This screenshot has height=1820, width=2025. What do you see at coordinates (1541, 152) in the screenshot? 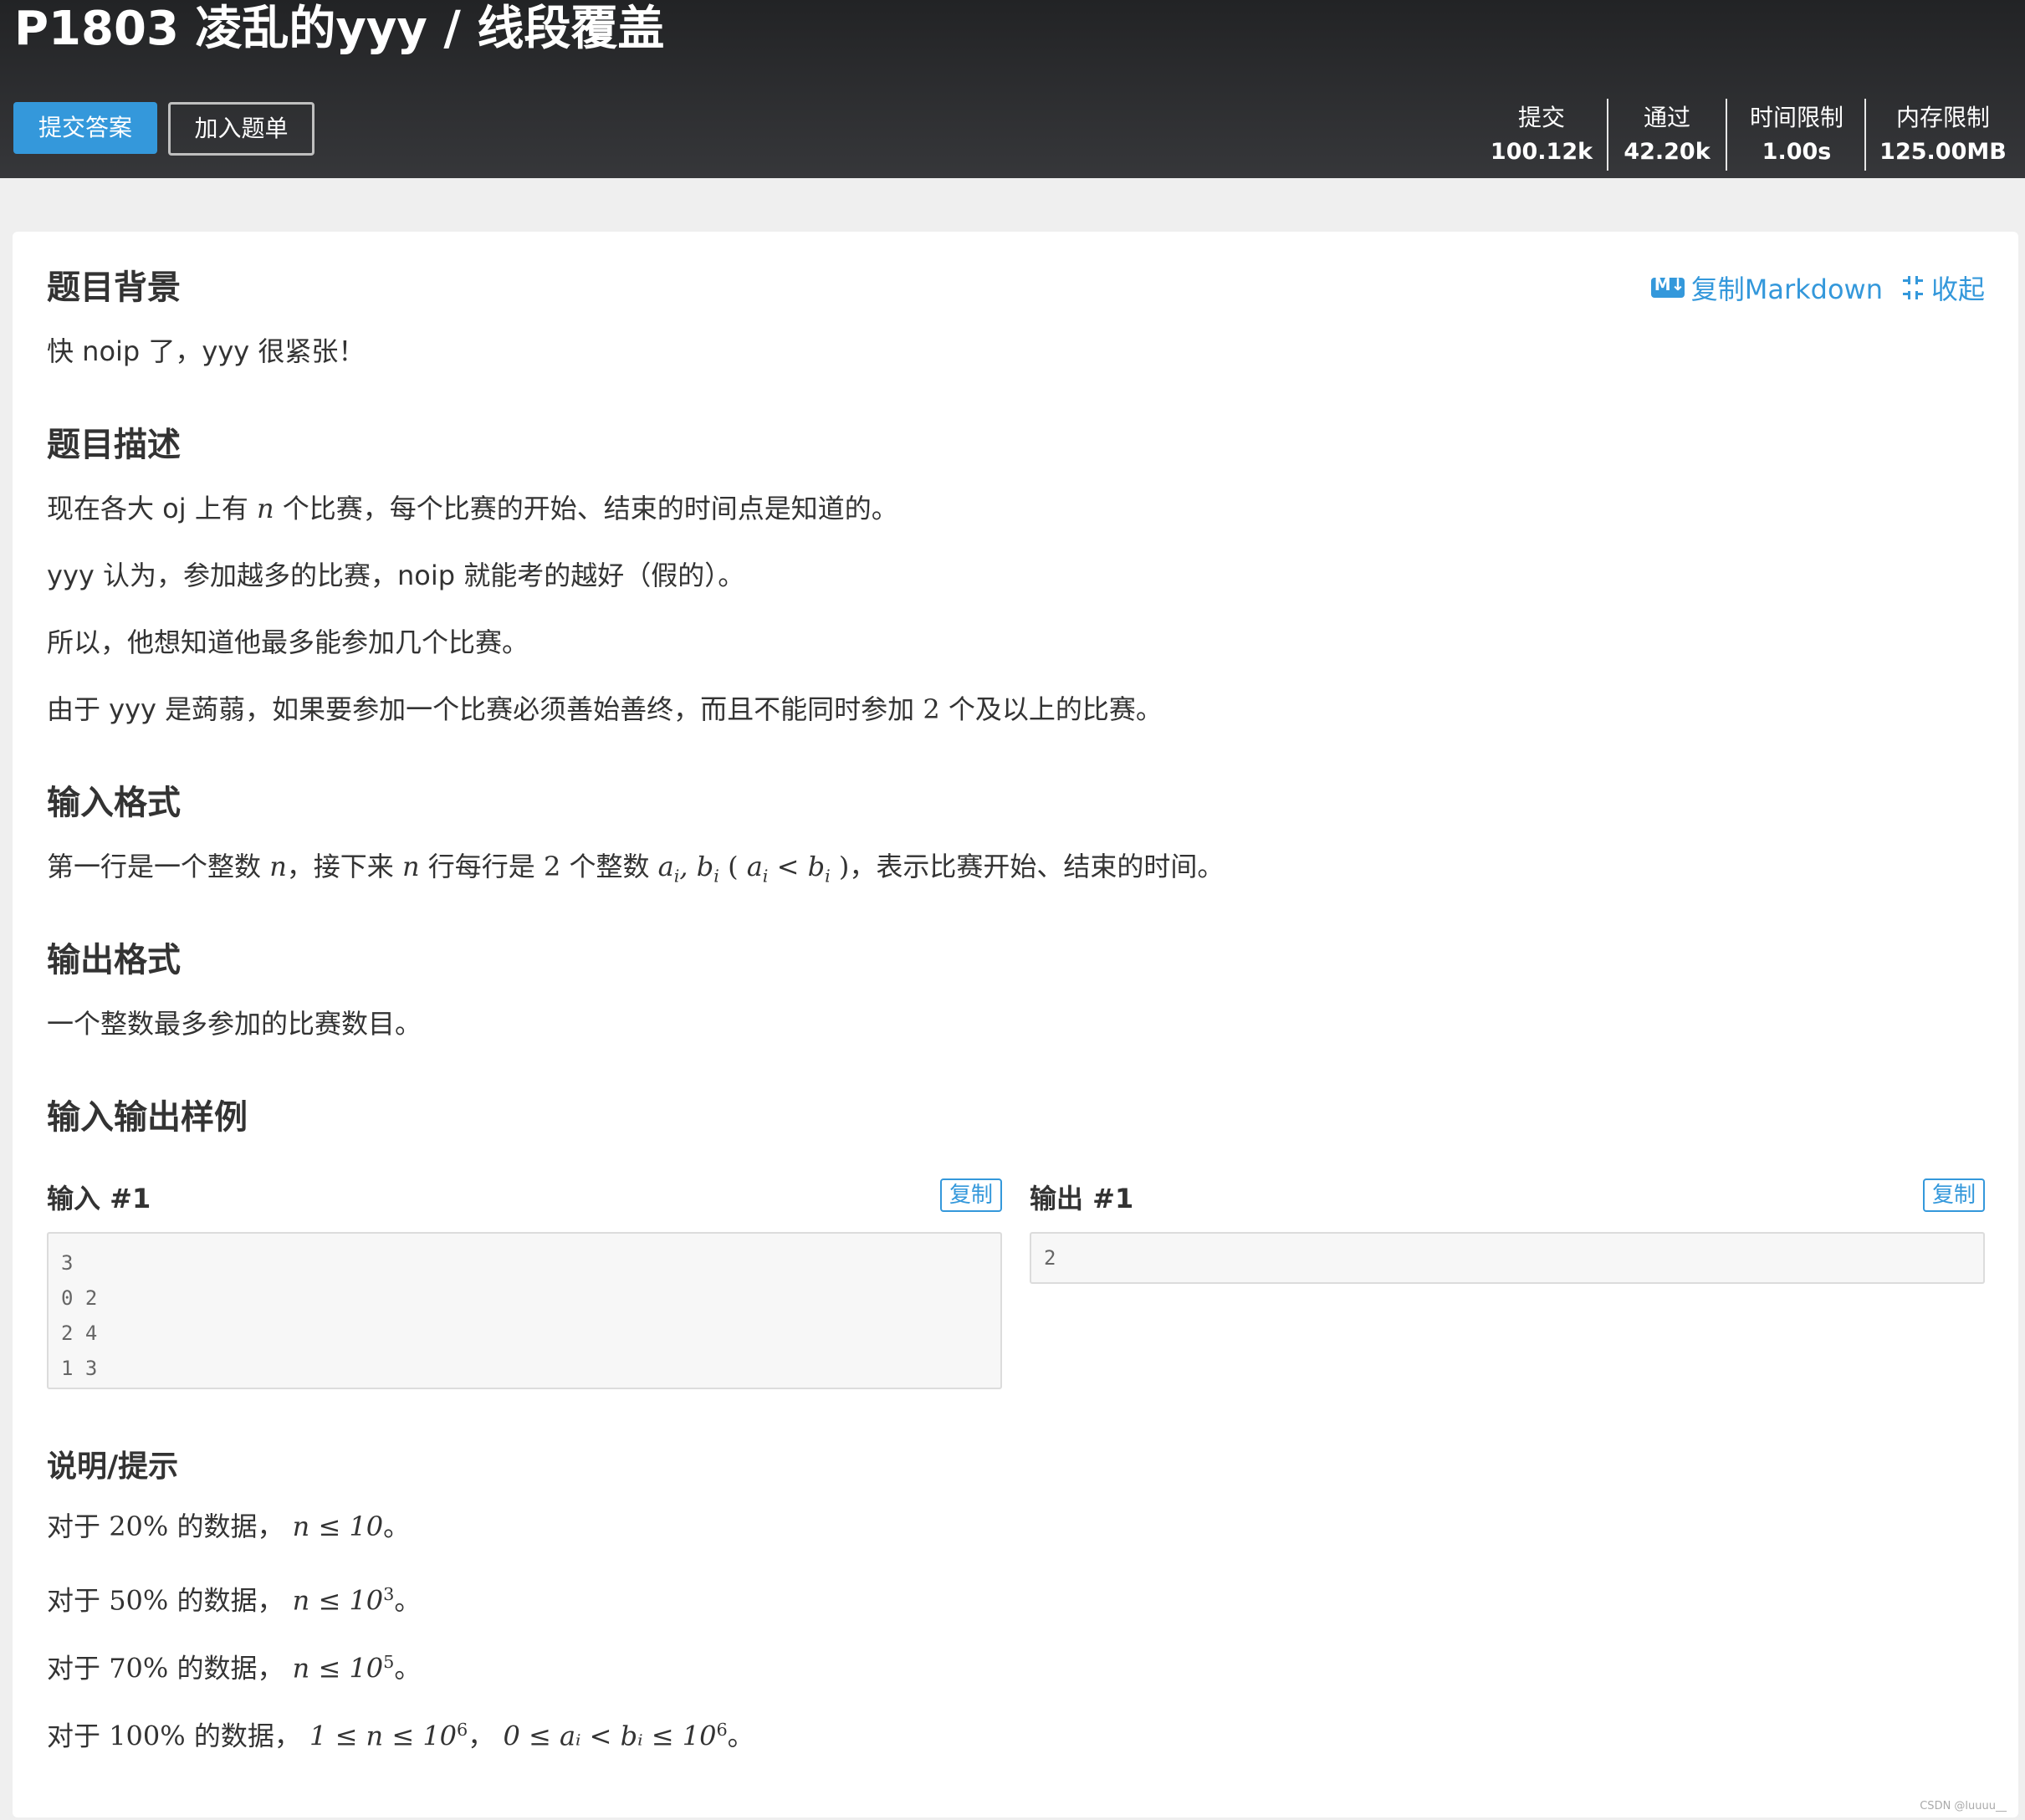
I see `stat-value: 100.12k` at bounding box center [1541, 152].